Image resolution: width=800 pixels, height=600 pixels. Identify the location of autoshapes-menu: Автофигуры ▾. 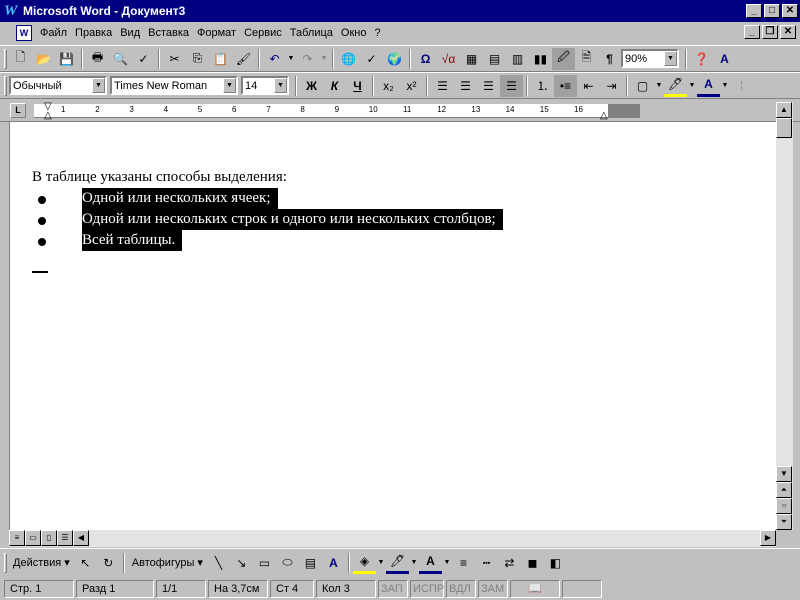
(167, 562).